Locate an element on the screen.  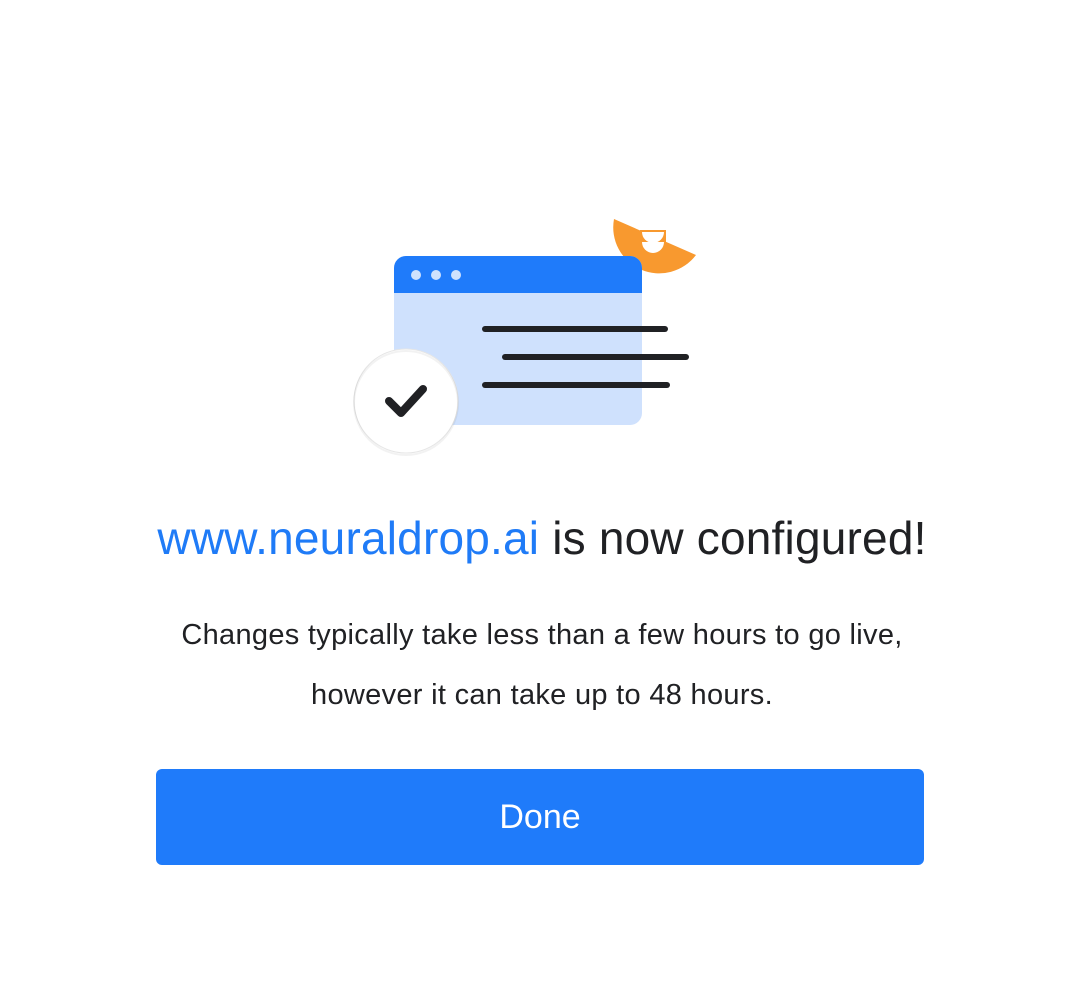
browser-window-icon is located at coordinates (524, 337).